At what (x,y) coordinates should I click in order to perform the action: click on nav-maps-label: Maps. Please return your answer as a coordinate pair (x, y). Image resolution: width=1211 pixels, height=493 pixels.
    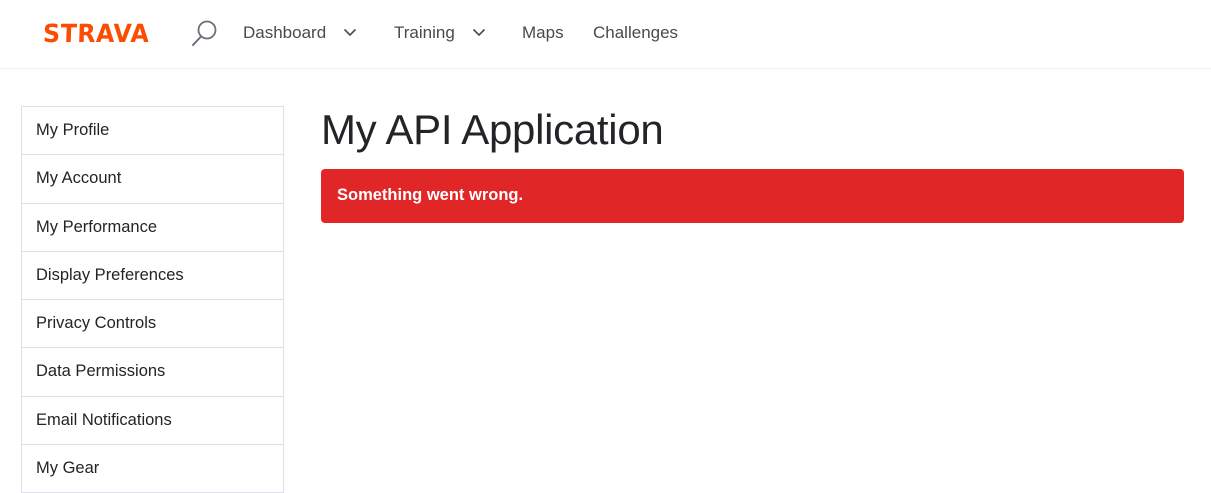
    Looking at the image, I should click on (543, 32).